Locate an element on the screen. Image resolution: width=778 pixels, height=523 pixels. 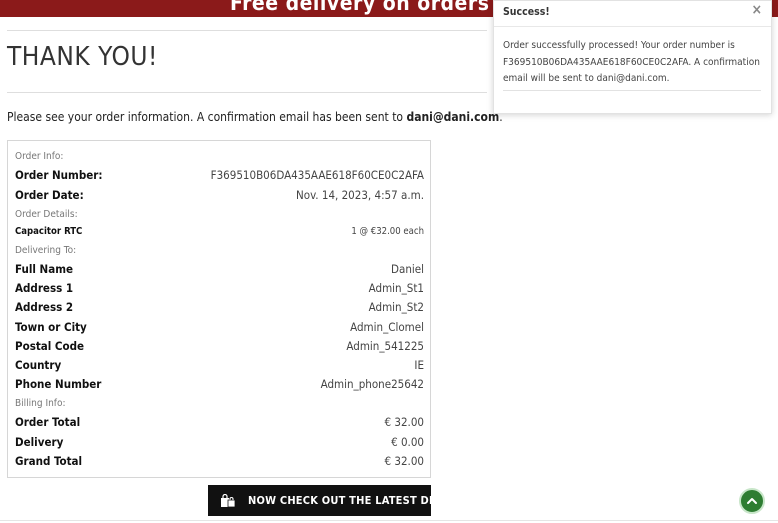
intro-email: dani@dani.com is located at coordinates (453, 117).